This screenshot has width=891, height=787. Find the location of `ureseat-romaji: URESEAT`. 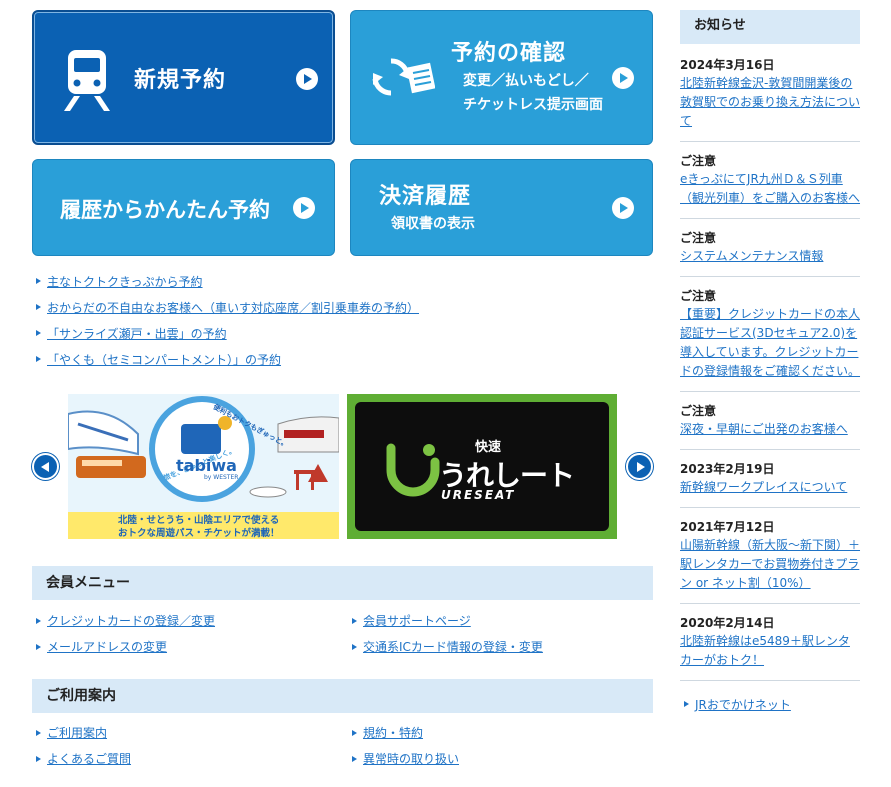

ureseat-romaji: URESEAT is located at coordinates (478, 495).